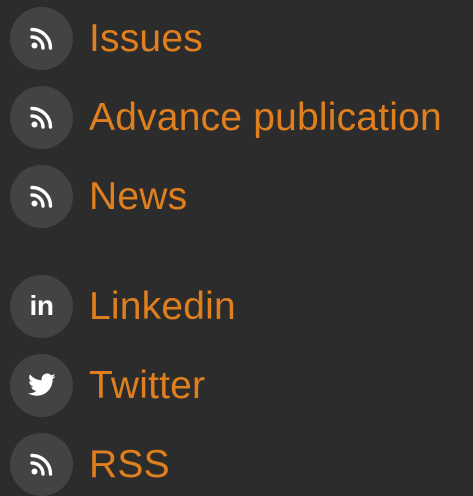  I want to click on twitter-icon, so click(41, 385).